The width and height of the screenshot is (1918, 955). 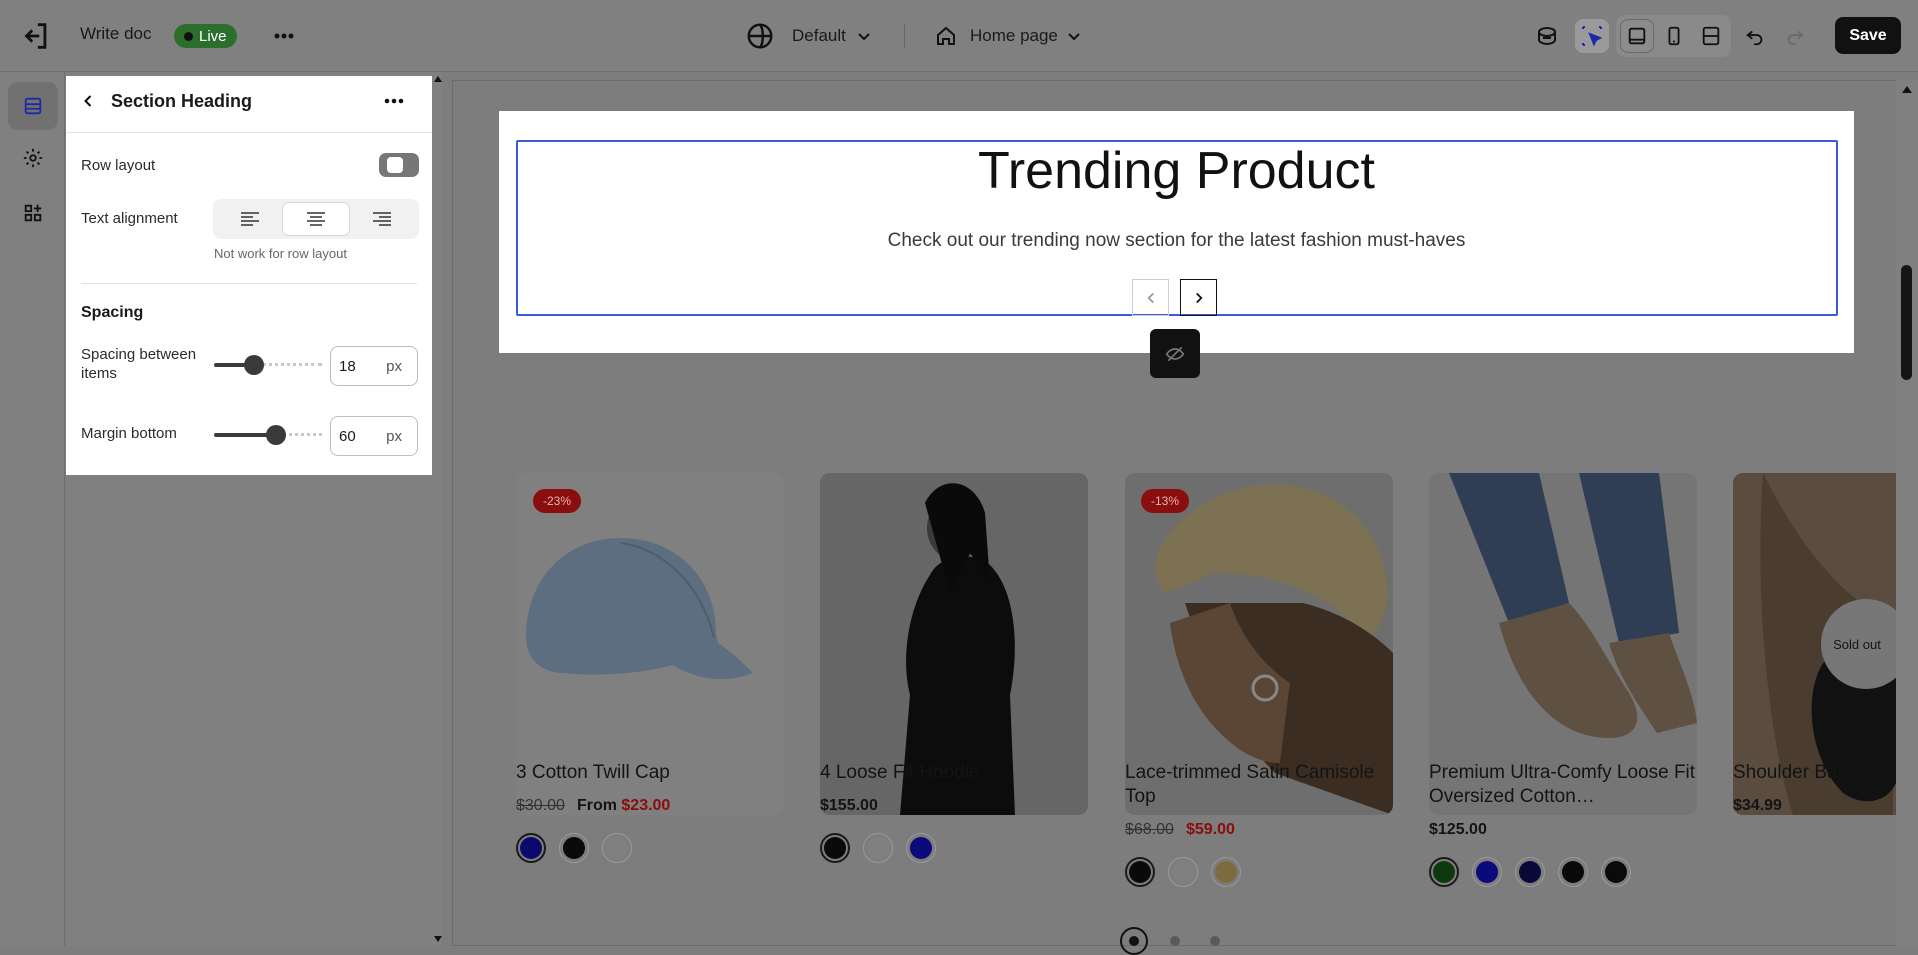 I want to click on more-dots-icon, so click(x=394, y=101).